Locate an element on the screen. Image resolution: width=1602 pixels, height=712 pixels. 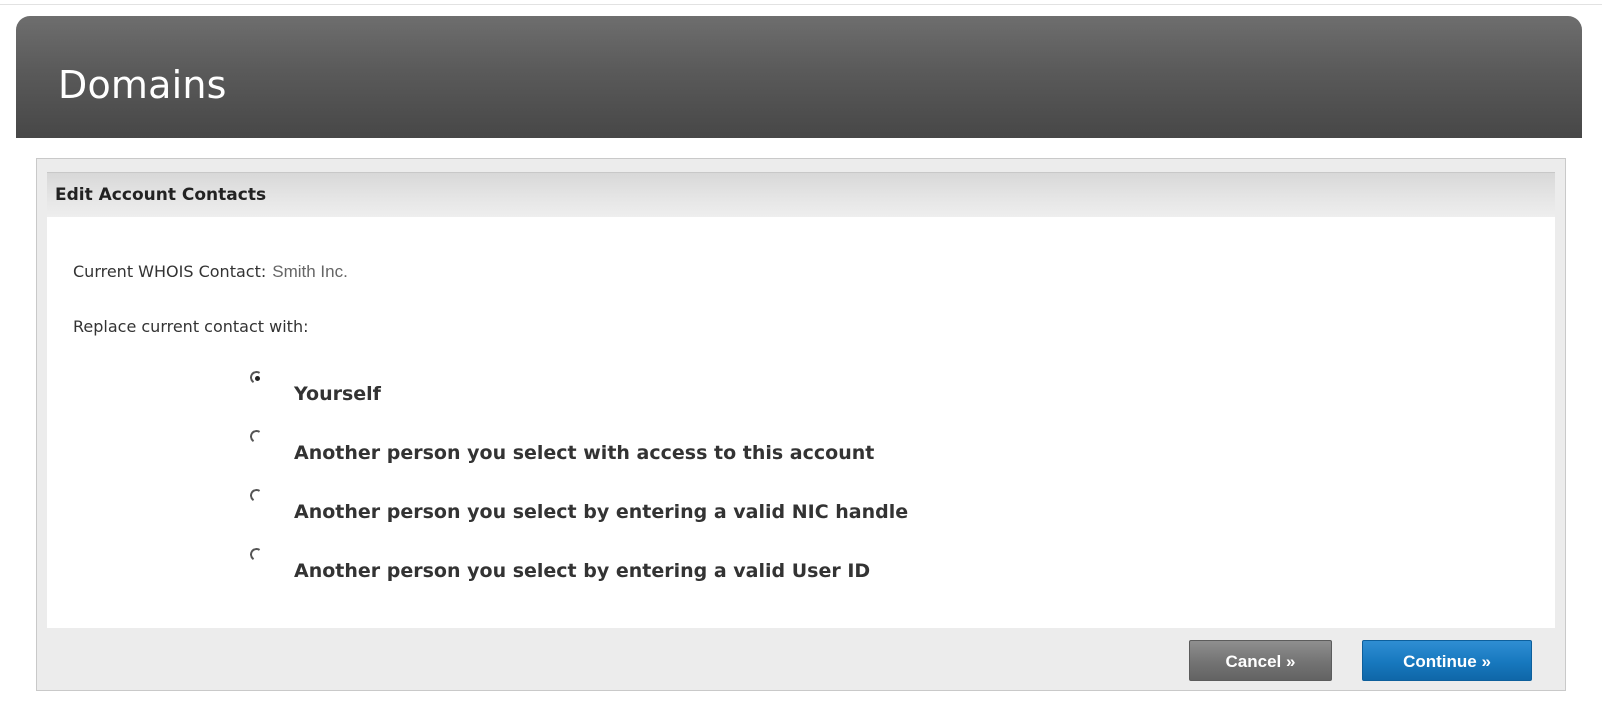
radio-account-access-person is located at coordinates (257, 437).